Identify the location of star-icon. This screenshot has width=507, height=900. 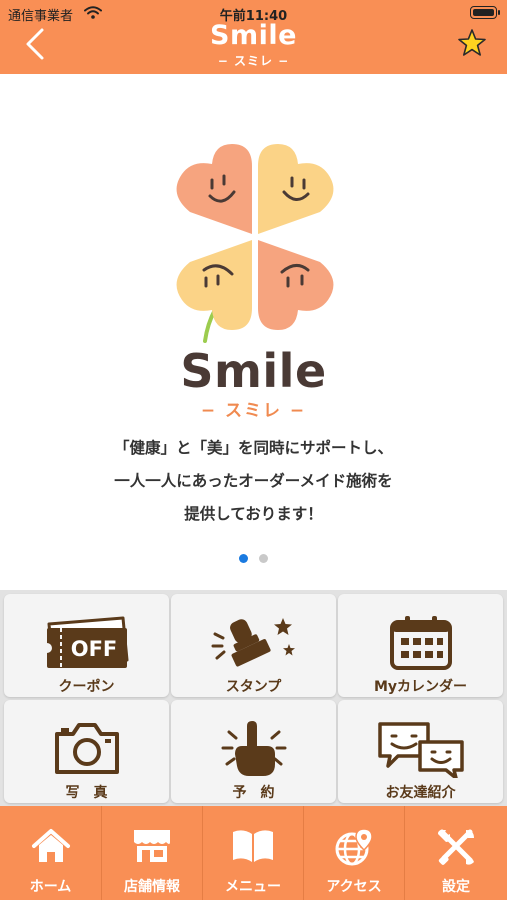
(472, 42).